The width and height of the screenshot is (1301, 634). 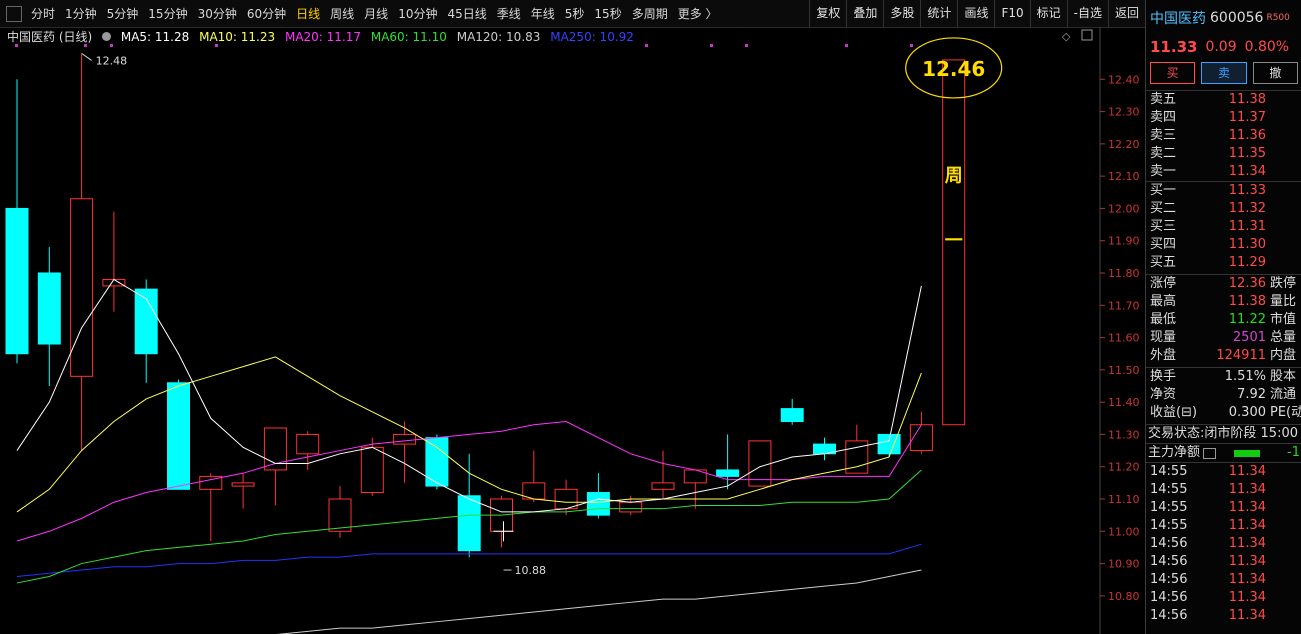 What do you see at coordinates (1247, 301) in the screenshot?
I see `stat-value: 11.38` at bounding box center [1247, 301].